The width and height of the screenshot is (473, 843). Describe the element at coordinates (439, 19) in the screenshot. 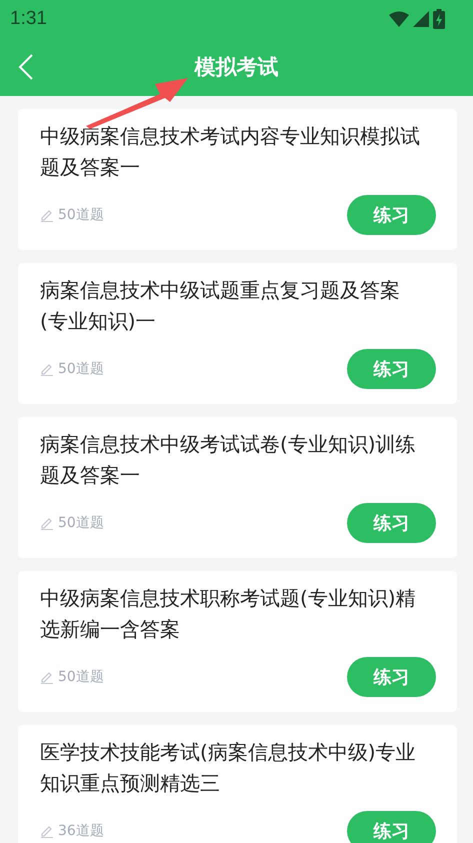

I see `battery-icon` at that location.